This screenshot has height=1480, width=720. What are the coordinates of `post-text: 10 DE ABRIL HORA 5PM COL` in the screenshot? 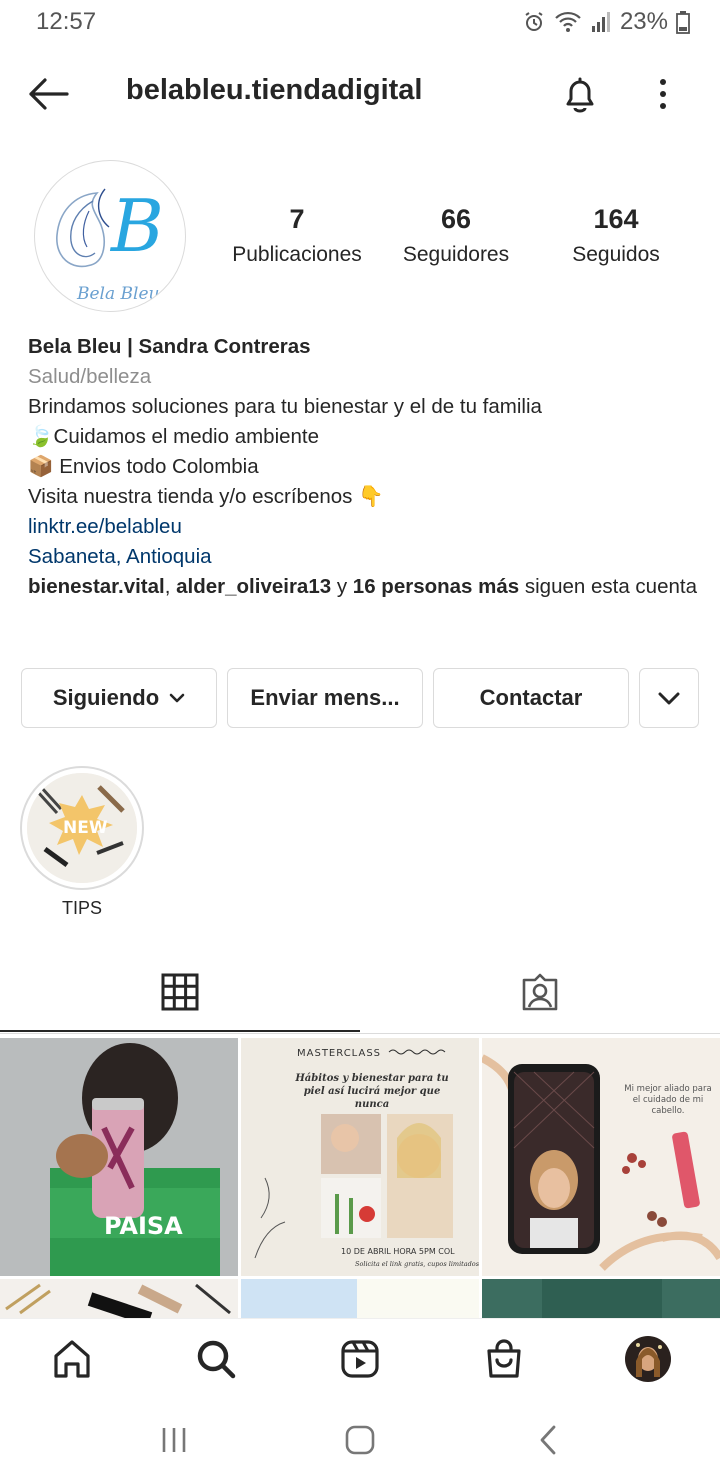 It's located at (398, 1251).